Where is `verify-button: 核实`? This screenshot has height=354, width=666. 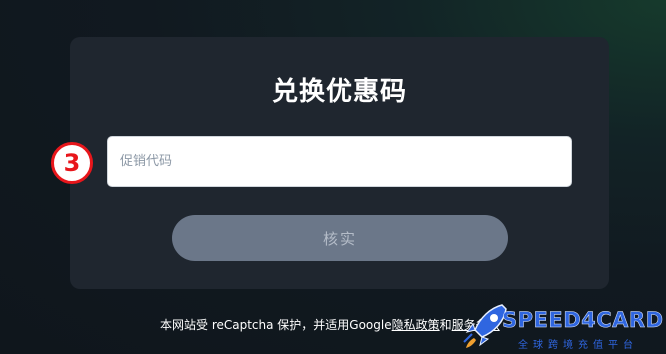
verify-button: 核实 is located at coordinates (340, 238).